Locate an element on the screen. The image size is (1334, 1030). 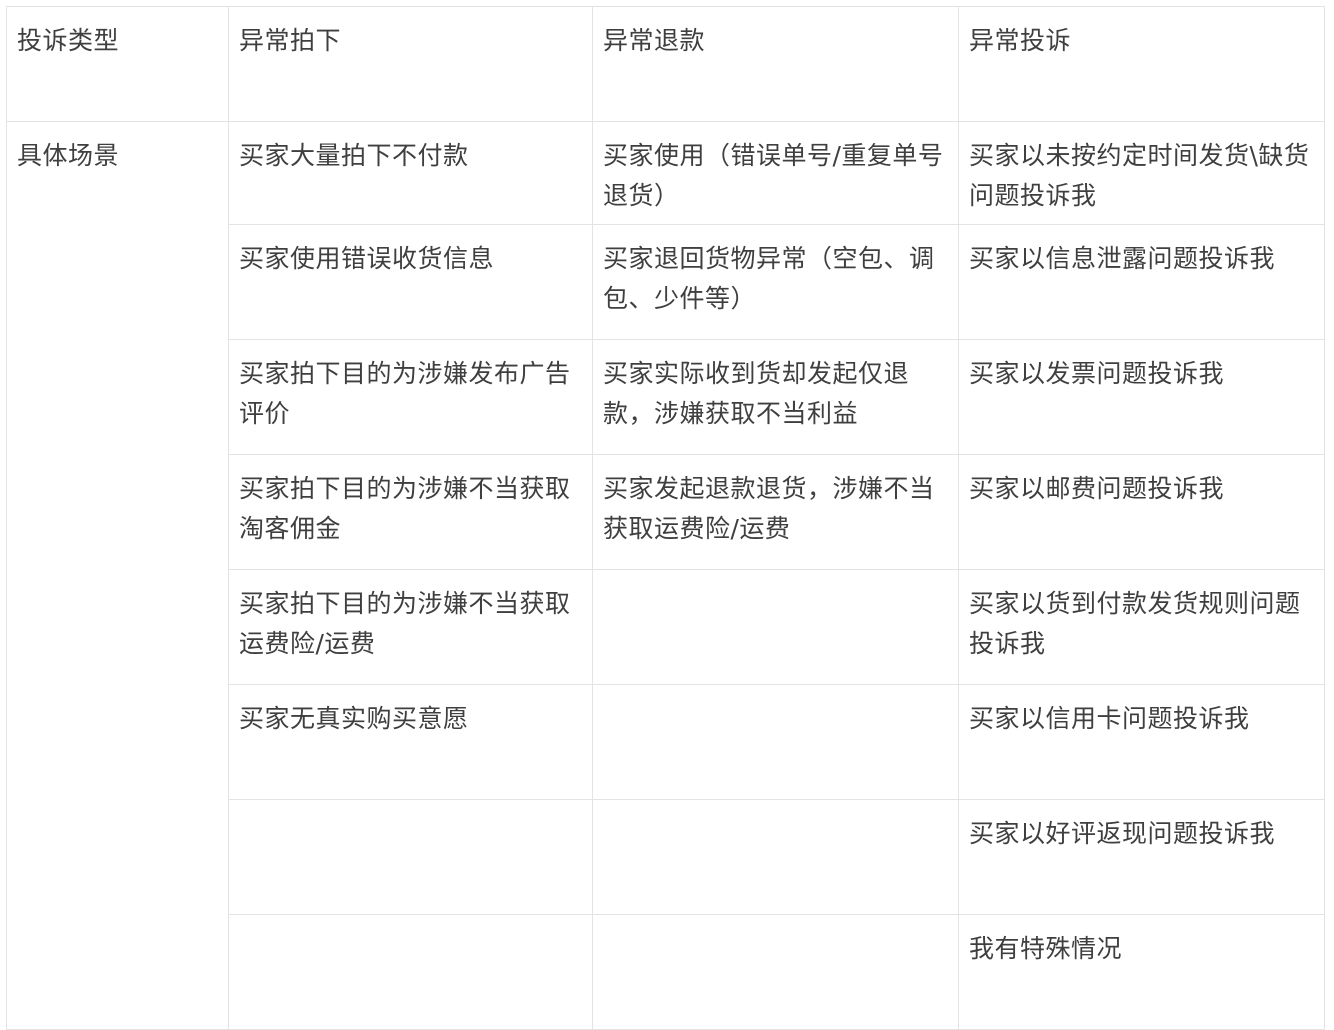
table-cell: 买家以信息泄露问题投诉我 is located at coordinates (1141, 282).